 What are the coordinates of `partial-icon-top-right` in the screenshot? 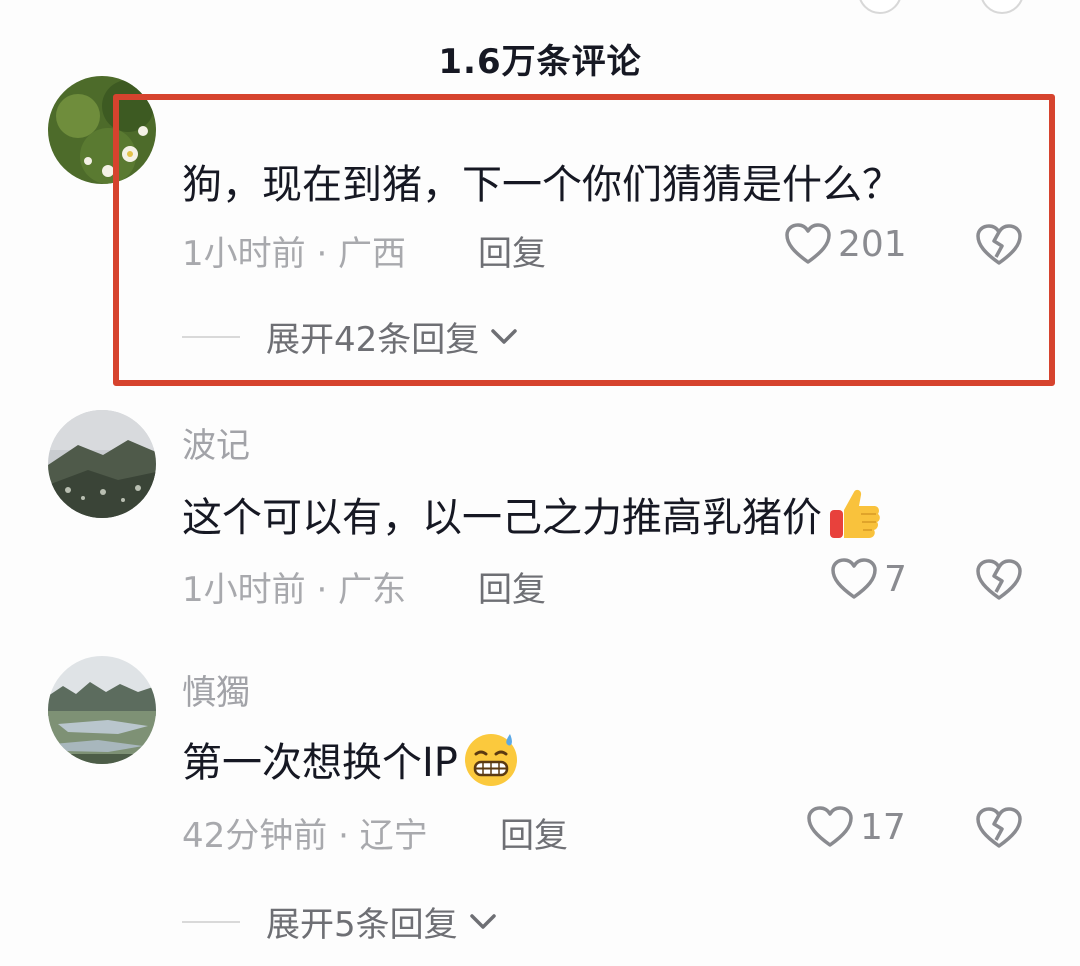 It's located at (1002, 7).